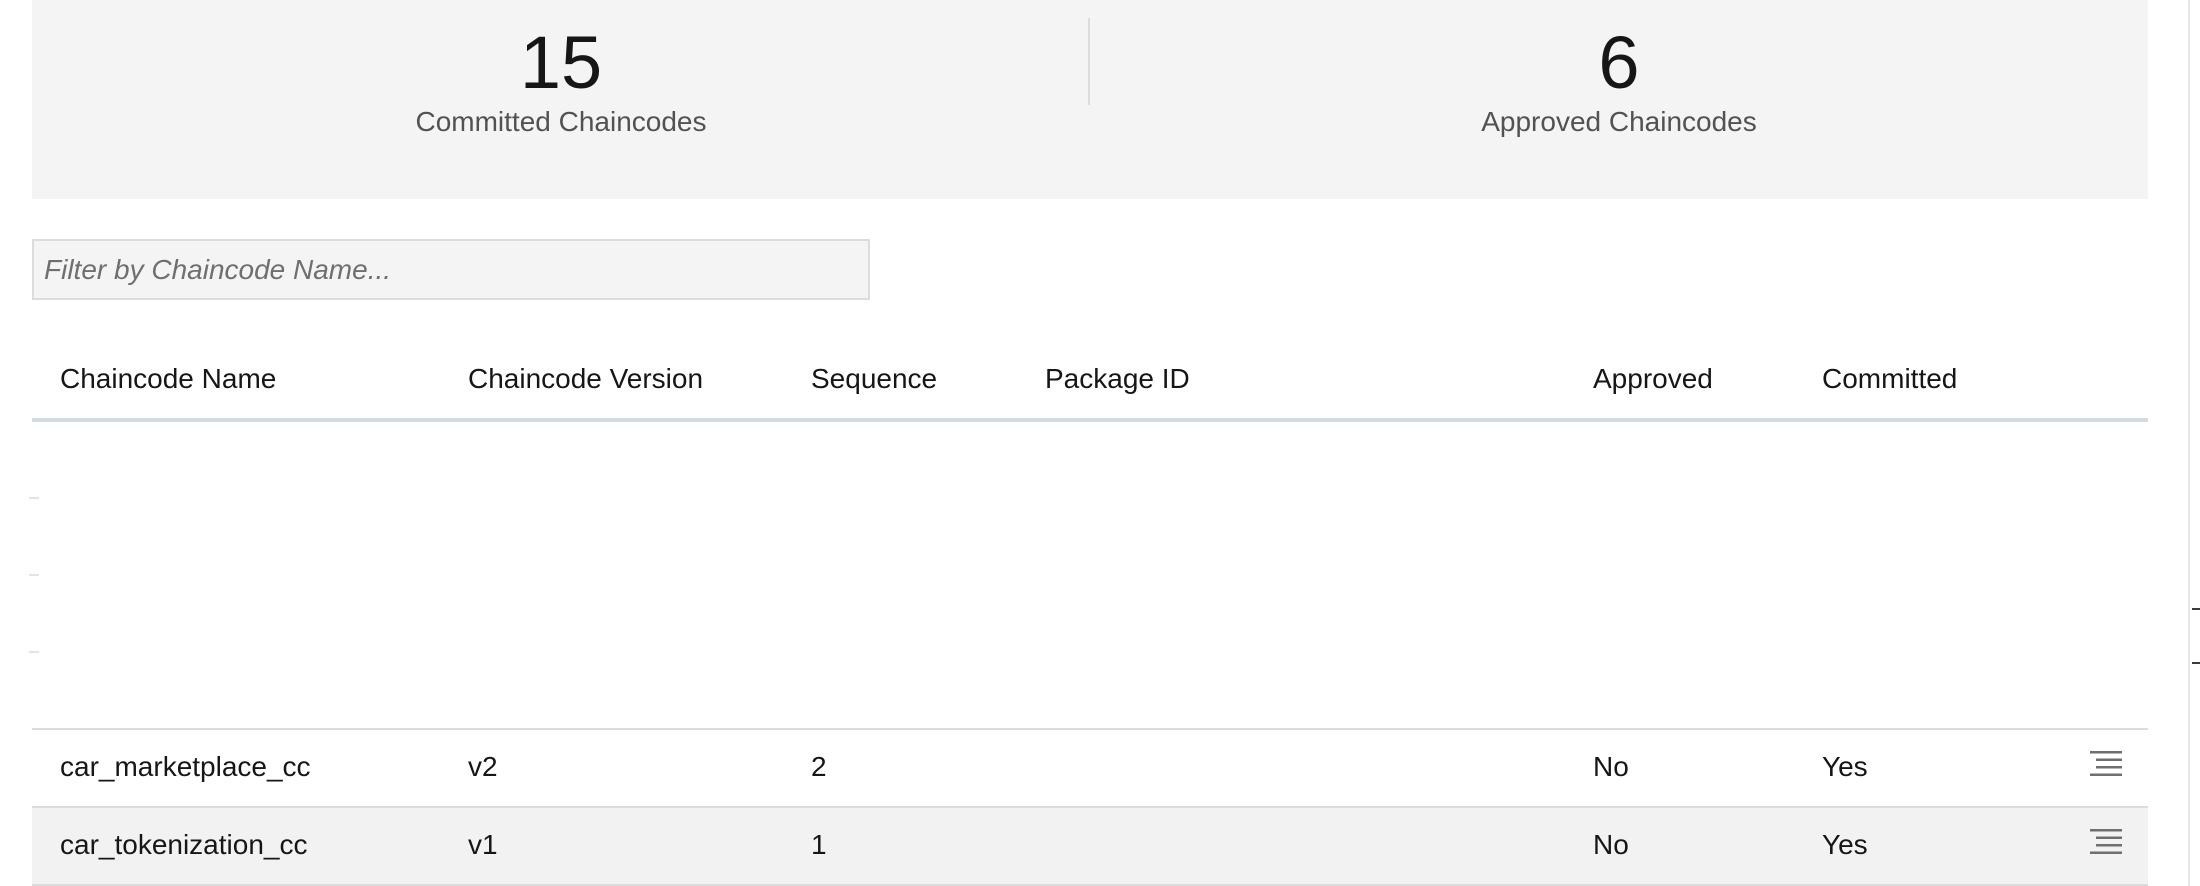  Describe the element at coordinates (184, 844) in the screenshot. I see `cell-chaincode-name: car_tokenization_cc` at that location.